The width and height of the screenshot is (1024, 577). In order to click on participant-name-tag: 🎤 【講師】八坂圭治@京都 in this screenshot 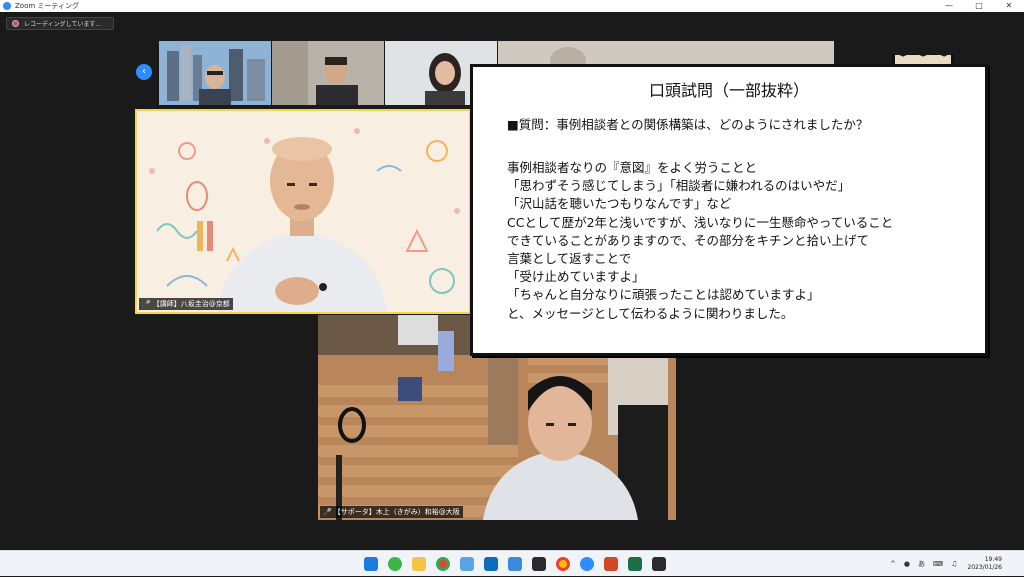, I will do `click(186, 304)`.